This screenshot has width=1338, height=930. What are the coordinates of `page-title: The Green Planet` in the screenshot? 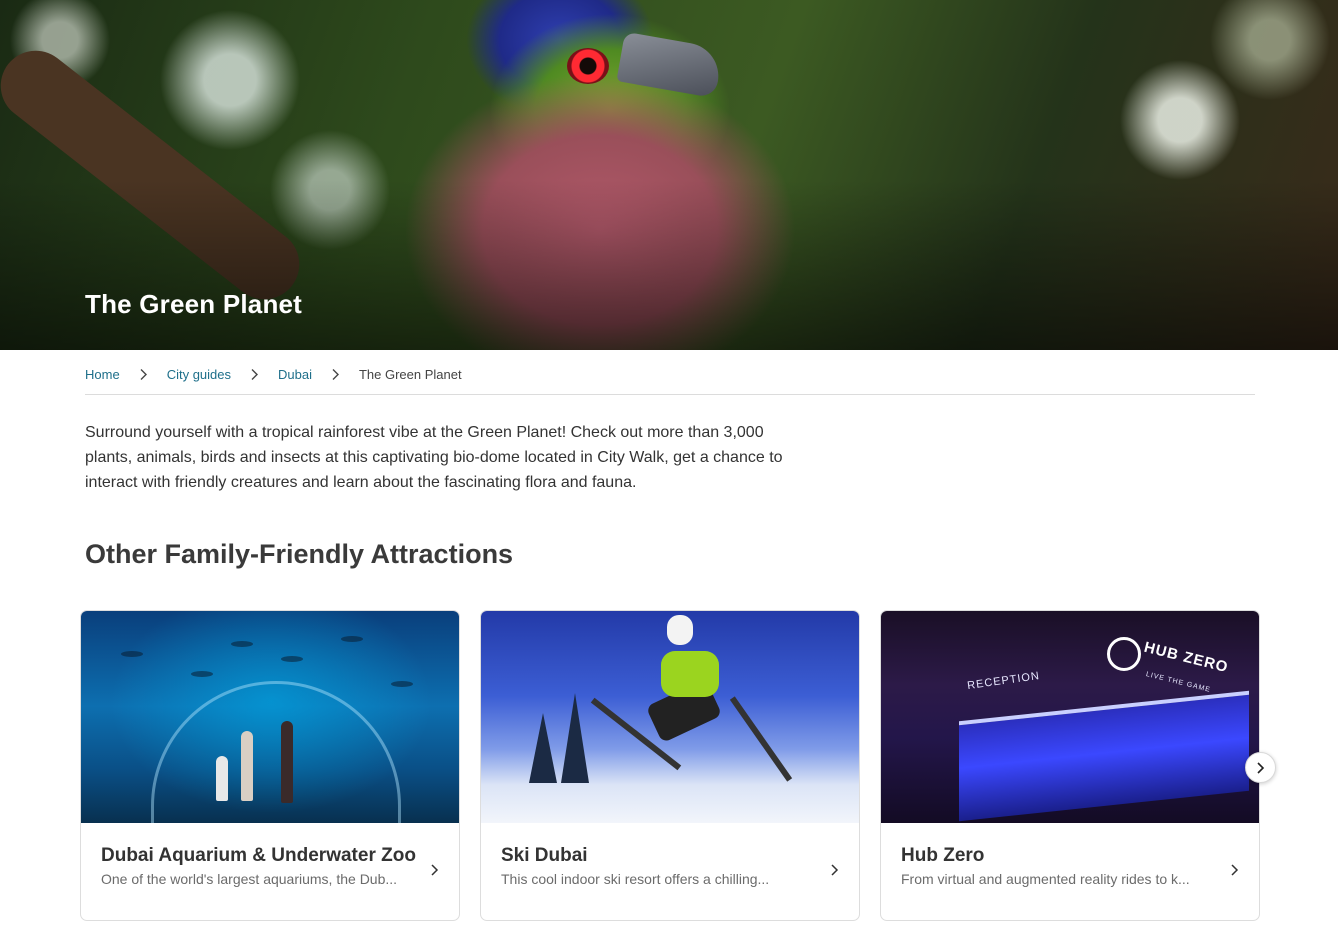 It's located at (194, 304).